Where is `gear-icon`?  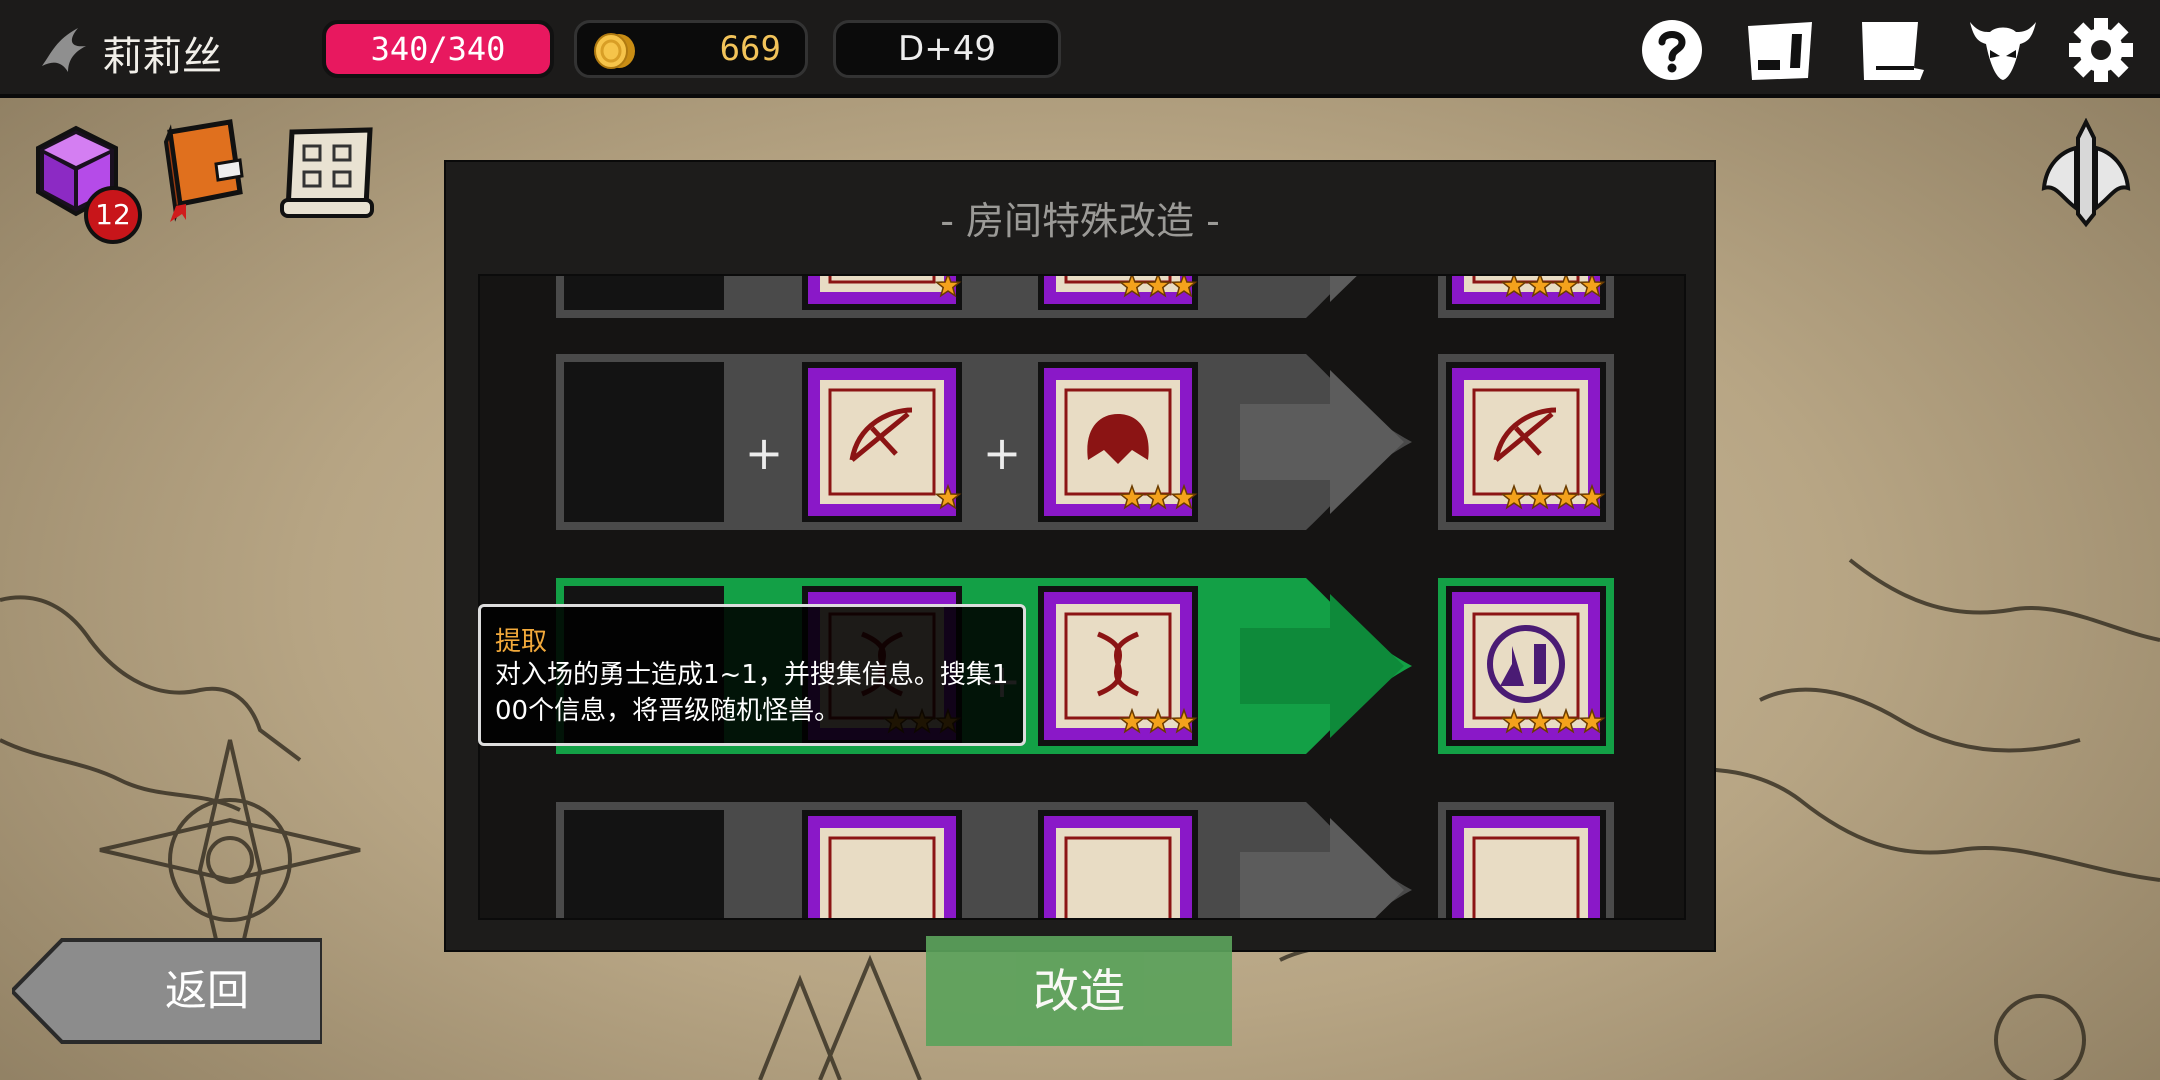
gear-icon is located at coordinates (2101, 50).